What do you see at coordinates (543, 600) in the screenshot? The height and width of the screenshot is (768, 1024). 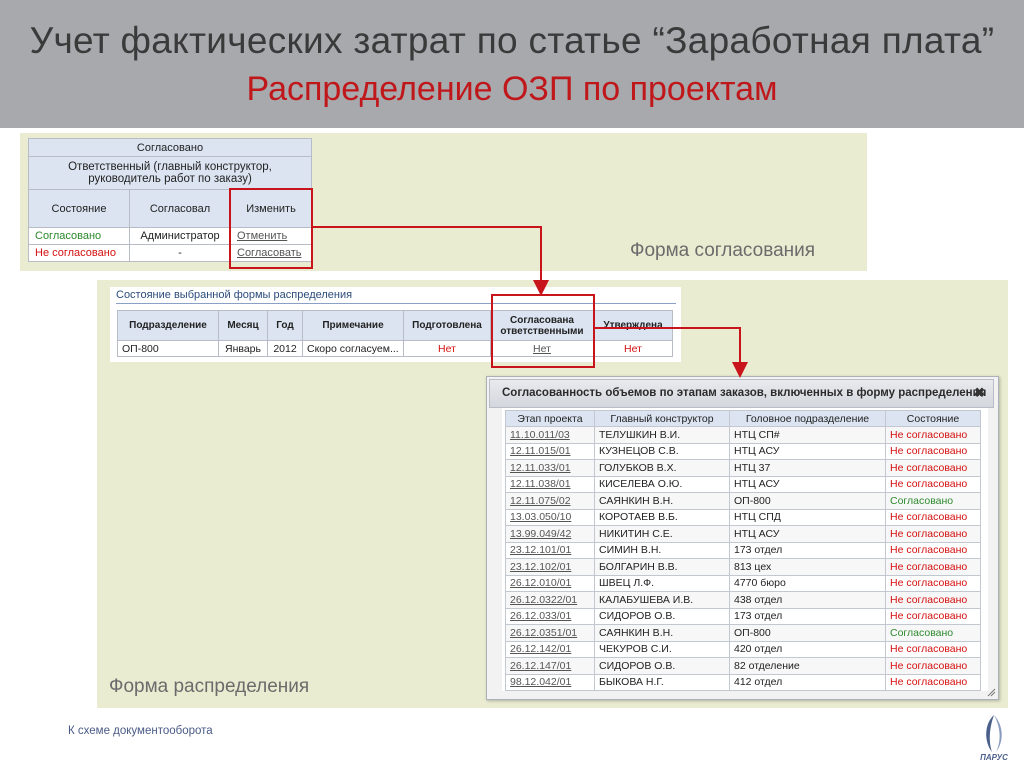 I see `stage-link: 26.12.0322/01` at bounding box center [543, 600].